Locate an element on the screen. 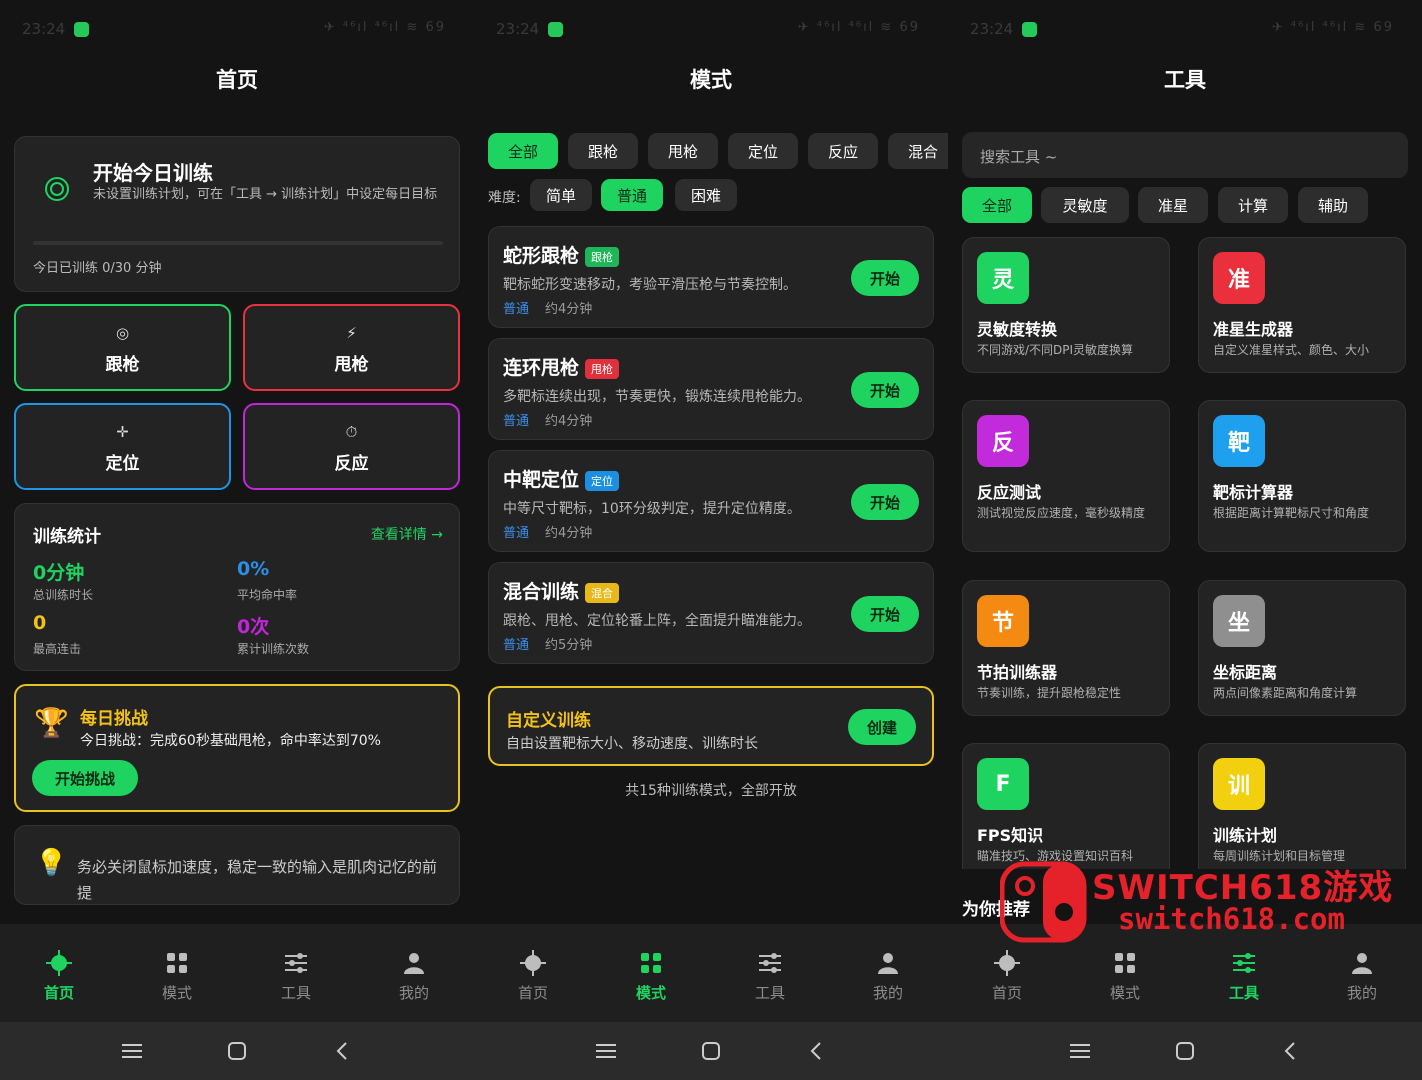 This screenshot has height=1080, width=1422. tool-filter-chip-2: 准星 is located at coordinates (1173, 205).